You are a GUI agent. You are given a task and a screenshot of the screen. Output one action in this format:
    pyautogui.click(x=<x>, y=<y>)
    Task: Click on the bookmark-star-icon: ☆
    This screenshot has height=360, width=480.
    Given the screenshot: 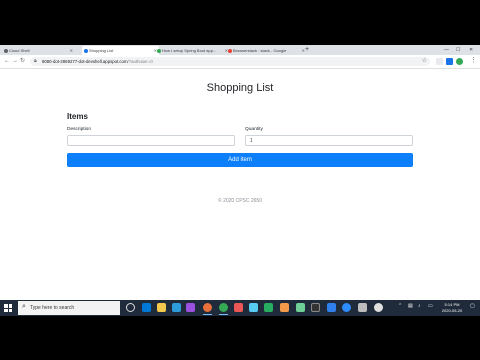 What is the action you would take?
    pyautogui.click(x=424, y=61)
    